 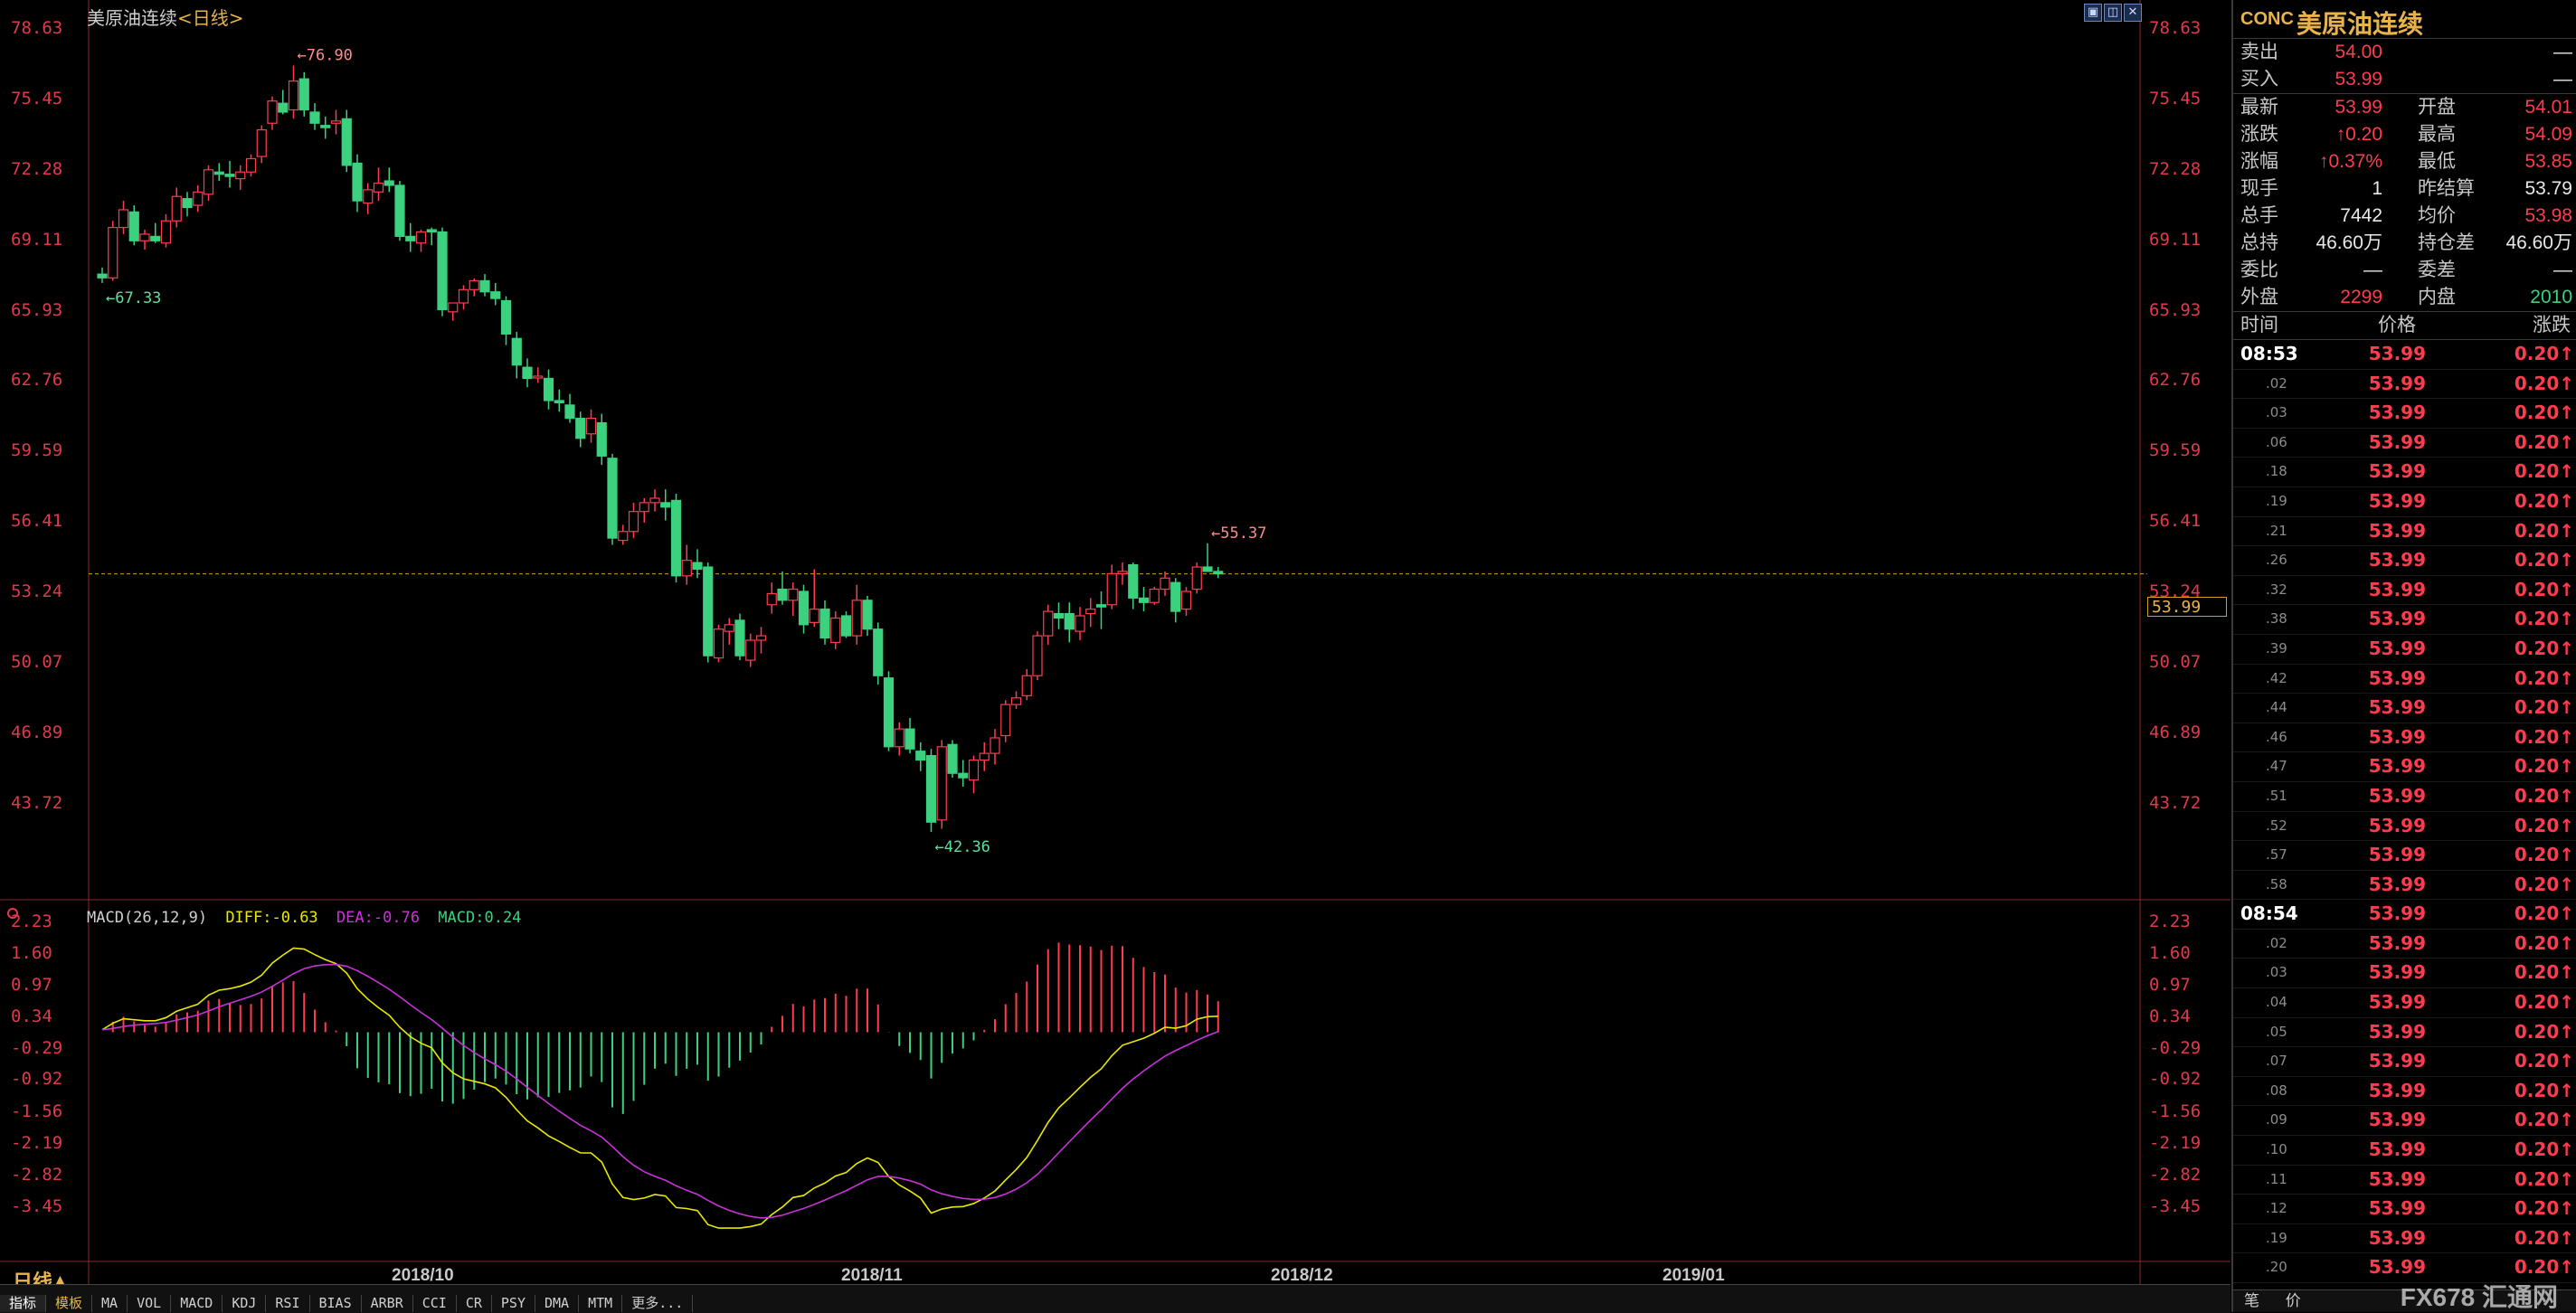 What do you see at coordinates (480, 918) in the screenshot?
I see `macd-value: MACD:0.24` at bounding box center [480, 918].